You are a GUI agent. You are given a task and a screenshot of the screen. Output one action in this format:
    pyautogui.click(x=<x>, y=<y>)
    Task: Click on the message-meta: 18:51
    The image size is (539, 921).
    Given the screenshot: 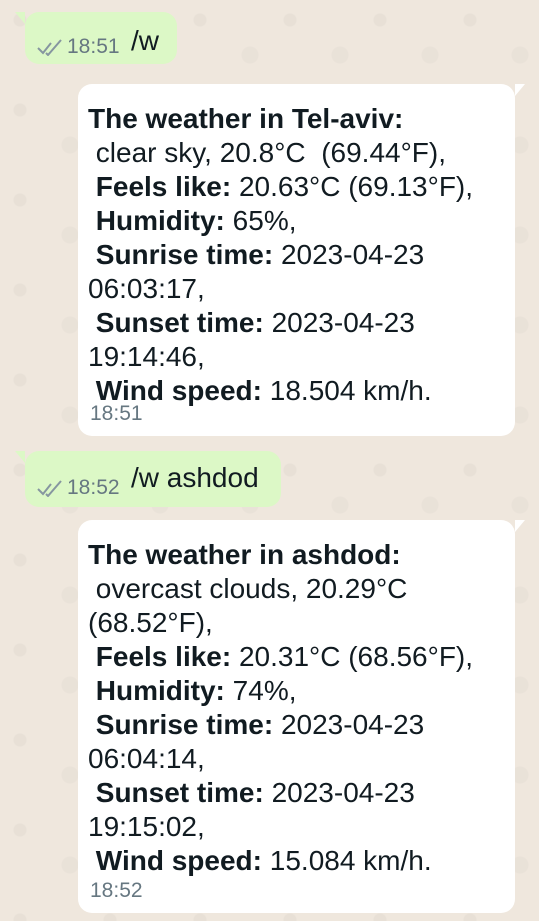 What is the action you would take?
    pyautogui.click(x=78, y=46)
    